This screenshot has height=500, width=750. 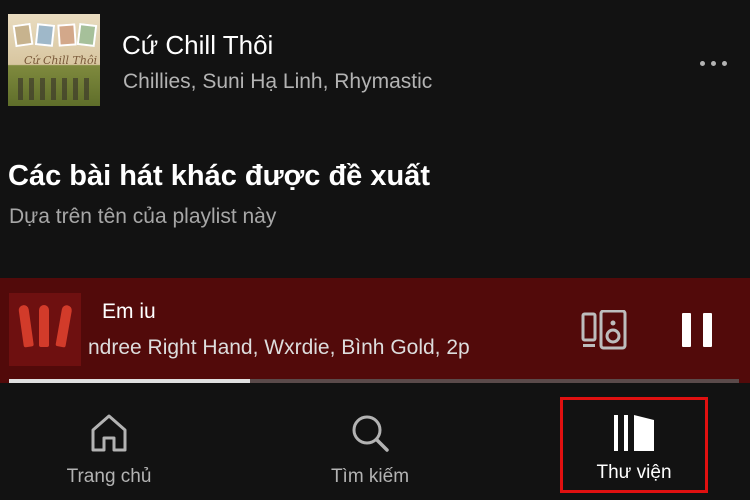 I want to click on nav-search-label: Tìm kiếm, so click(x=370, y=476).